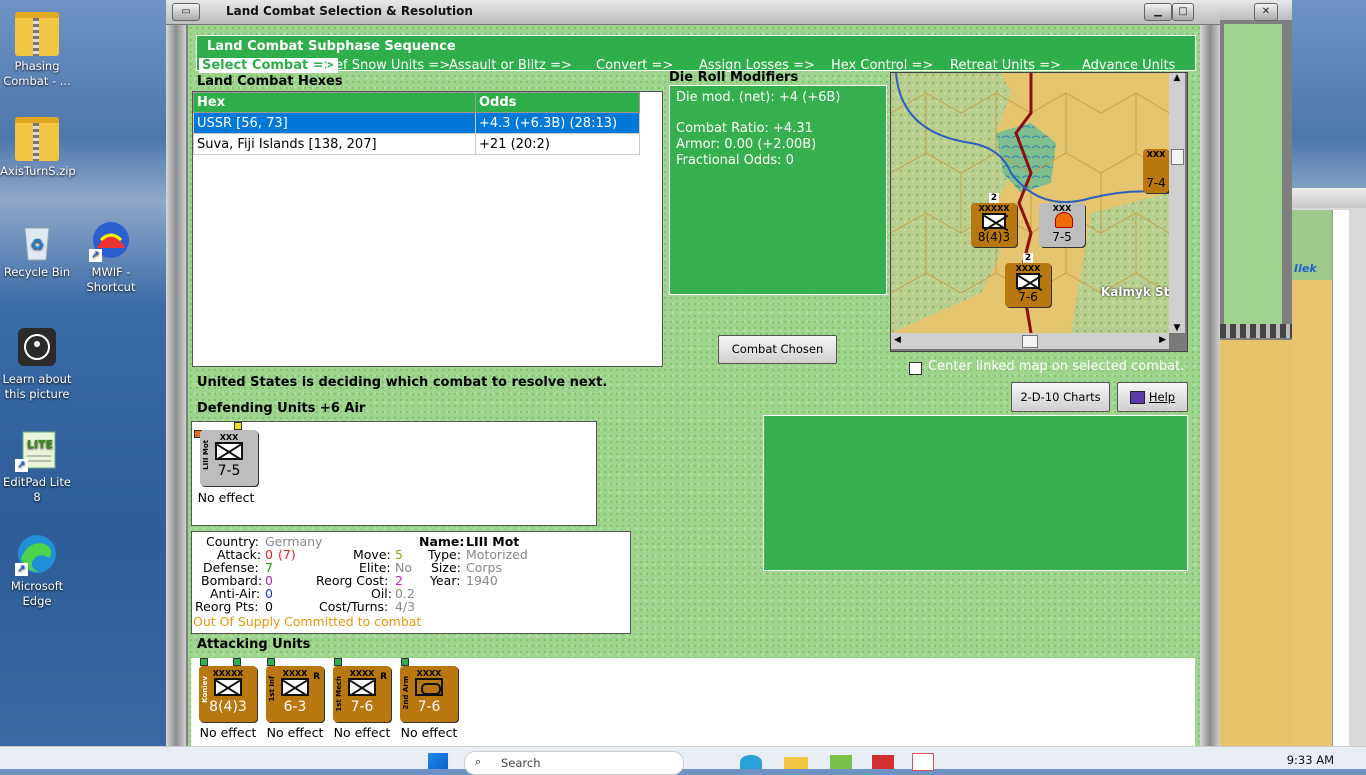 This screenshot has height=775, width=1366. I want to click on reorg-pts-value: 0, so click(269, 606).